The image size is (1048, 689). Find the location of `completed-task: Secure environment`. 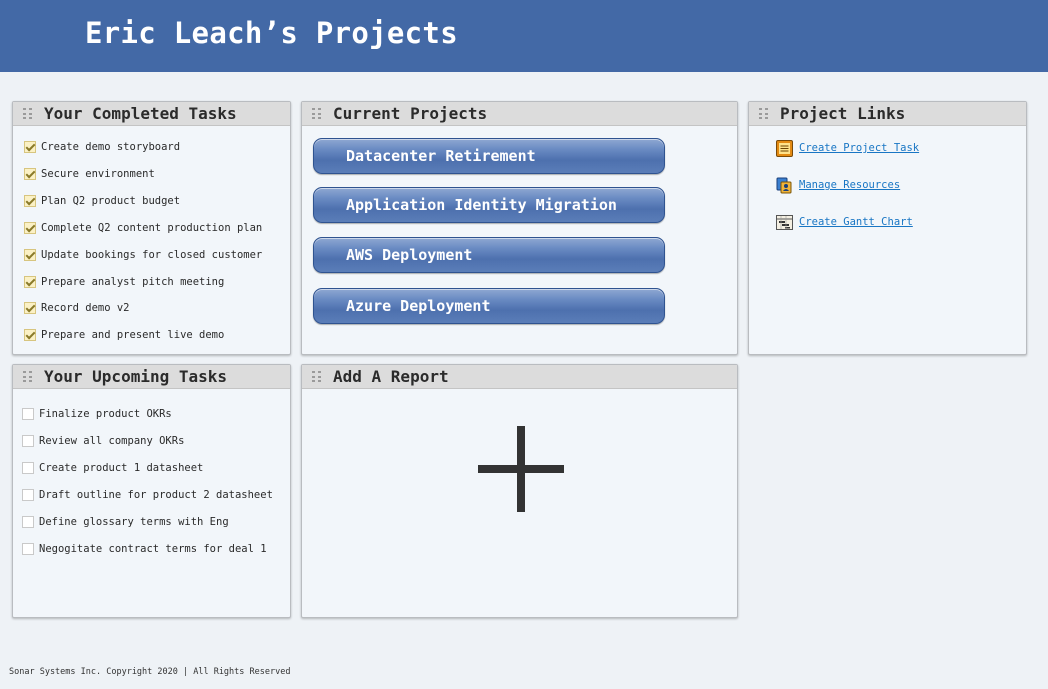

completed-task: Secure environment is located at coordinates (89, 174).